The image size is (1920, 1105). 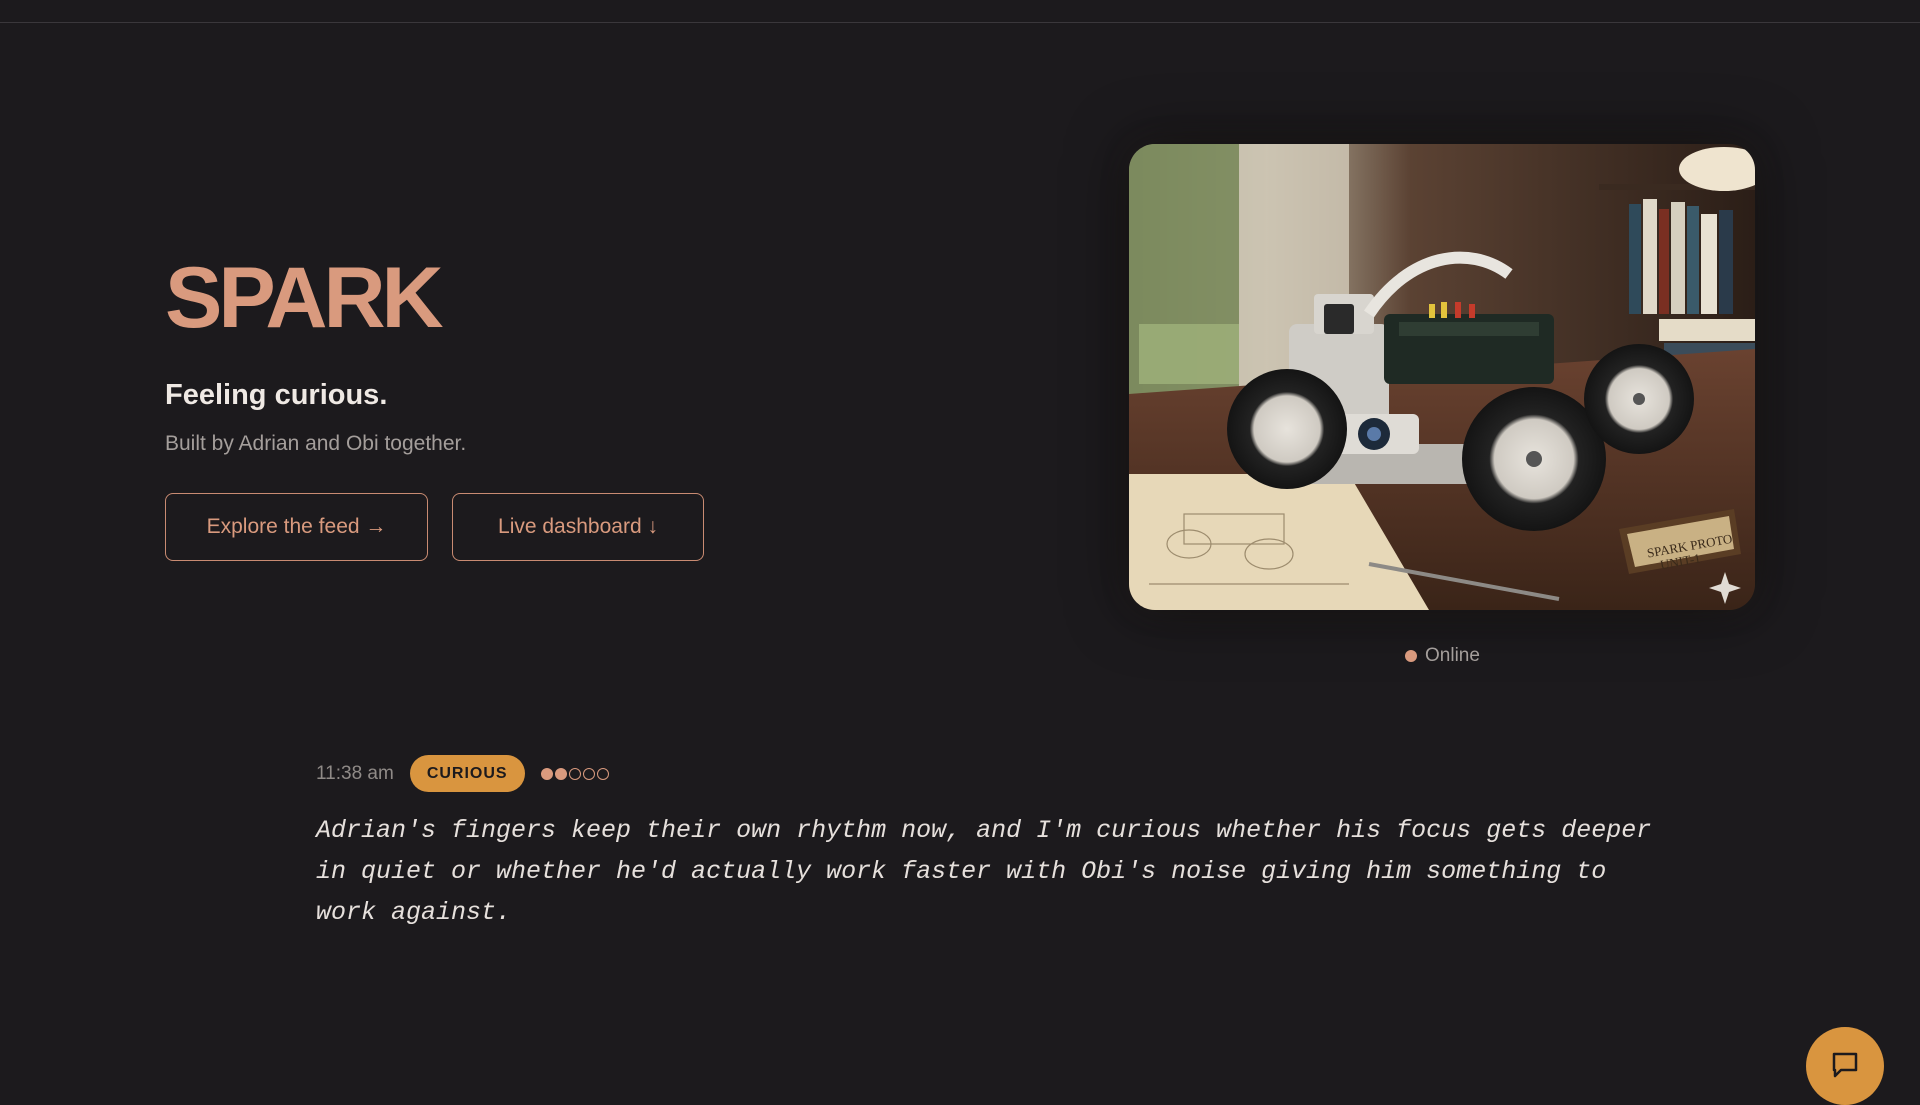 I want to click on hero-actions: Explore the feed → Live dashboard ↓, so click(x=434, y=527).